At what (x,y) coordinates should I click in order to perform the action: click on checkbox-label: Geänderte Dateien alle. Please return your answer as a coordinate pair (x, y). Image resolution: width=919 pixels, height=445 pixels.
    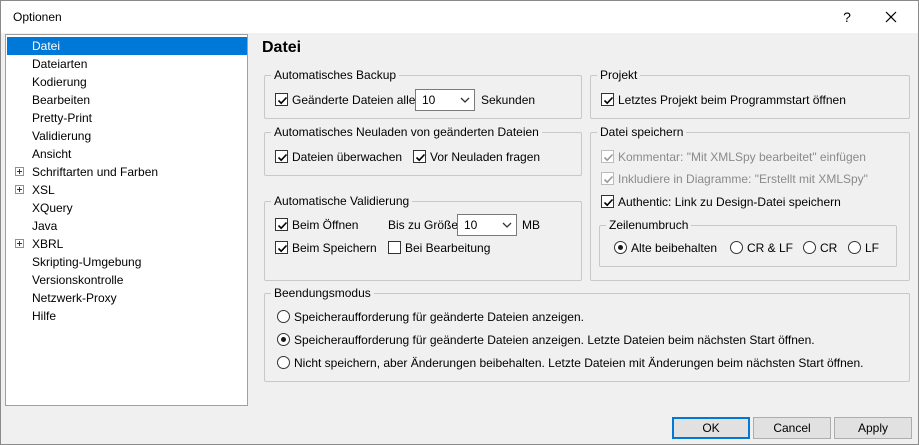
    Looking at the image, I should click on (354, 100).